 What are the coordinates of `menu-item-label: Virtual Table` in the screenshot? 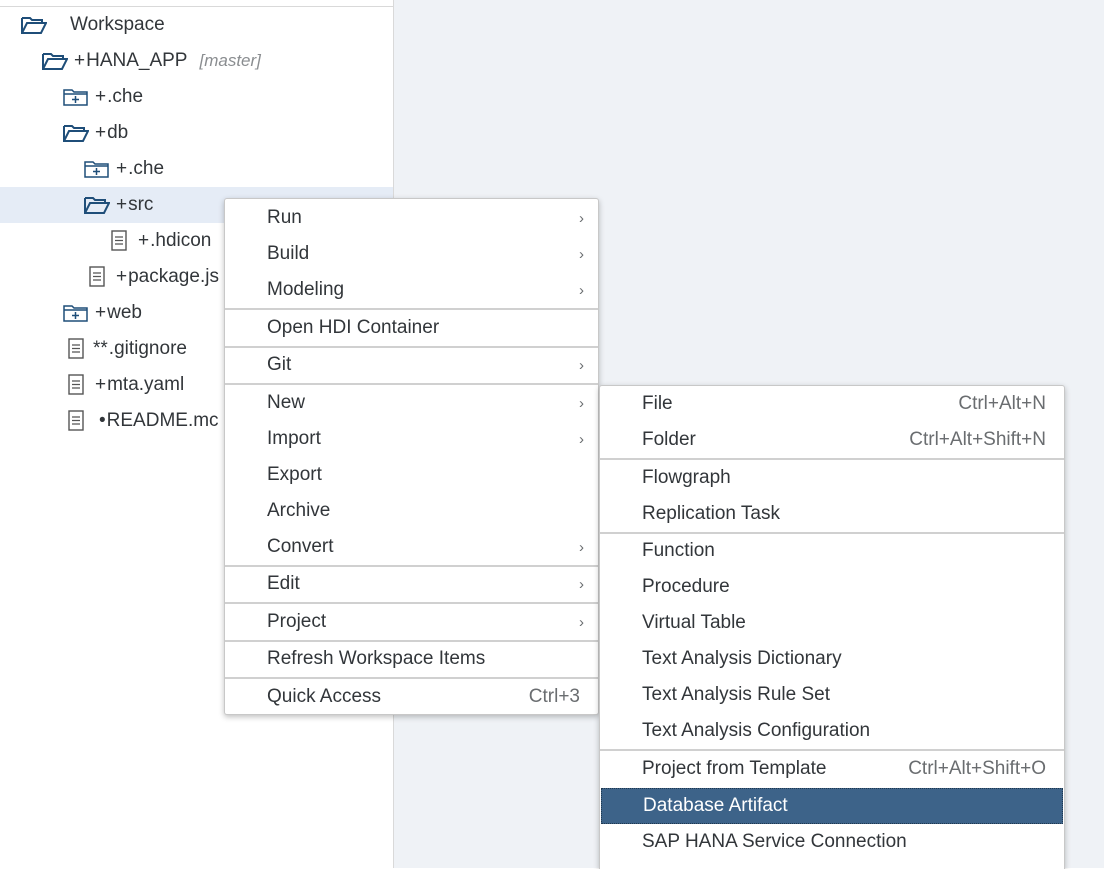 It's located at (694, 622).